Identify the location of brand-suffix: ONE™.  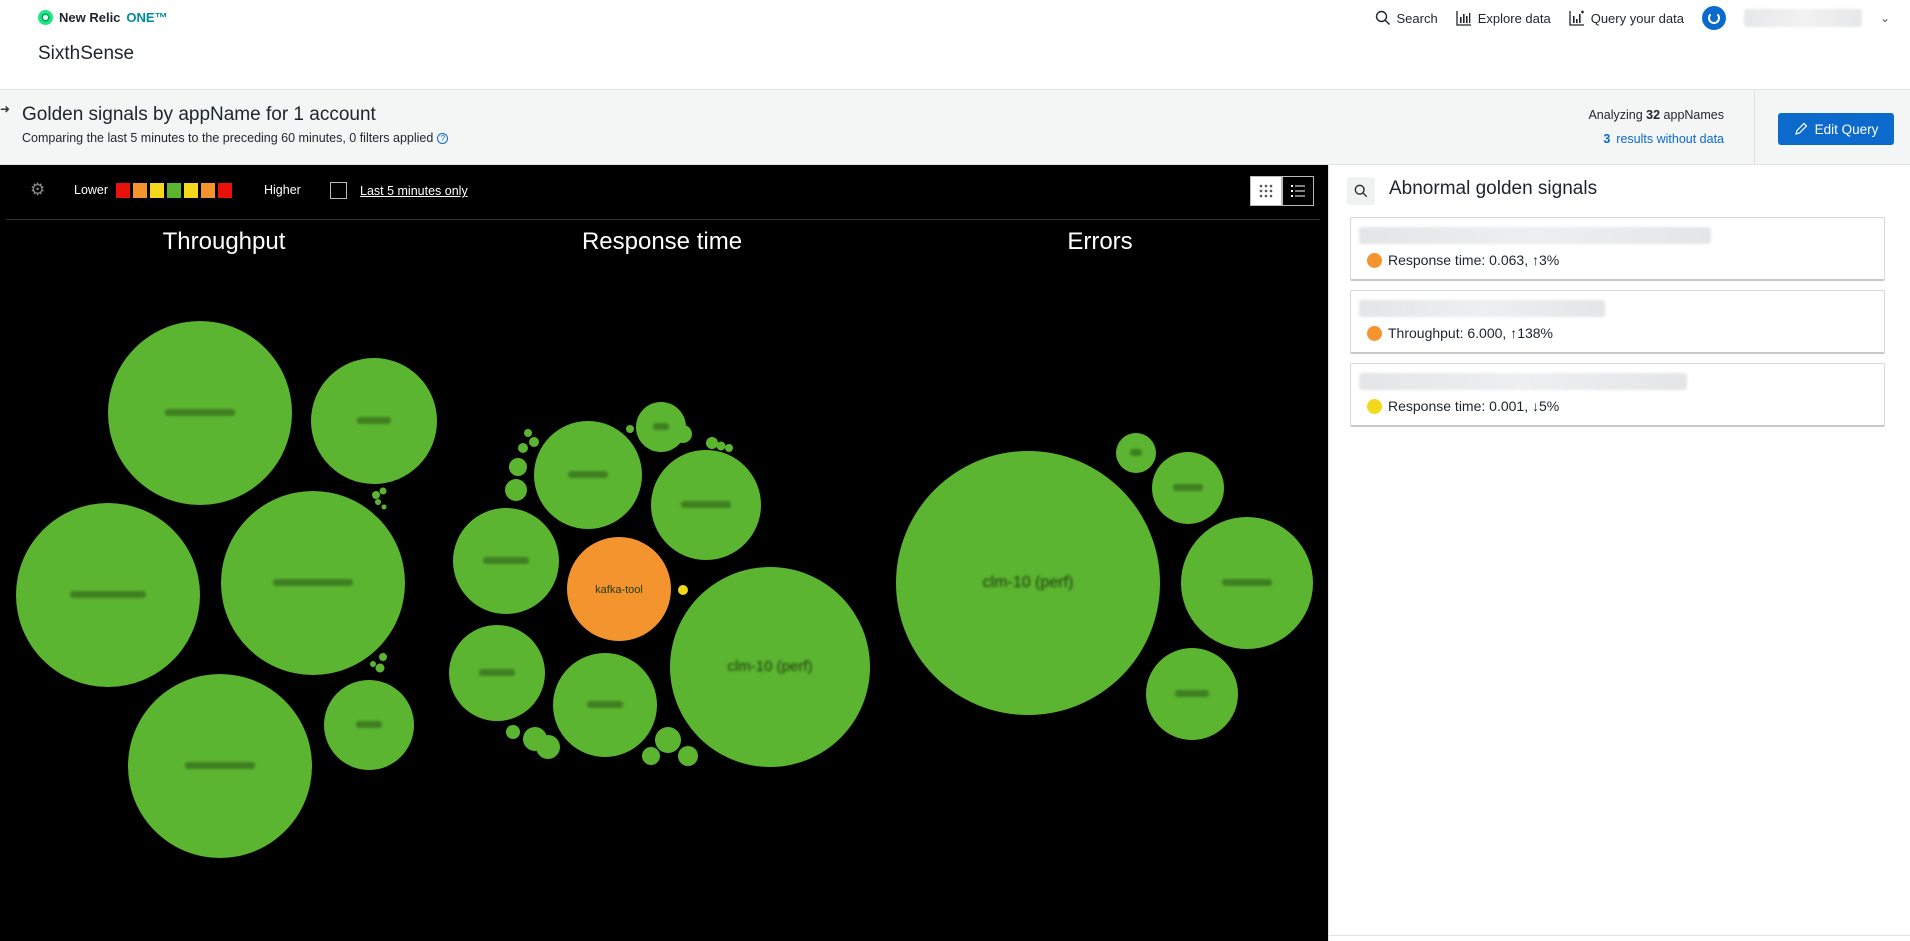
(147, 17).